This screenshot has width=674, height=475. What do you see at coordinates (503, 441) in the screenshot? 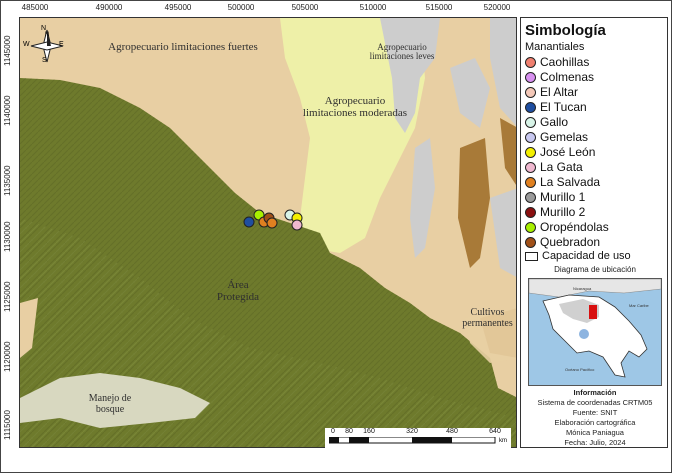
I see `scale-unit: km` at bounding box center [503, 441].